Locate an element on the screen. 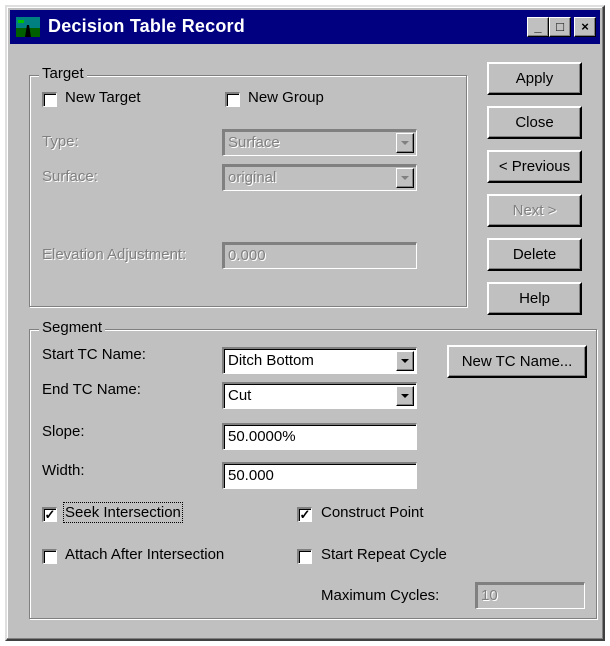  next-label: Next > is located at coordinates (534, 210).